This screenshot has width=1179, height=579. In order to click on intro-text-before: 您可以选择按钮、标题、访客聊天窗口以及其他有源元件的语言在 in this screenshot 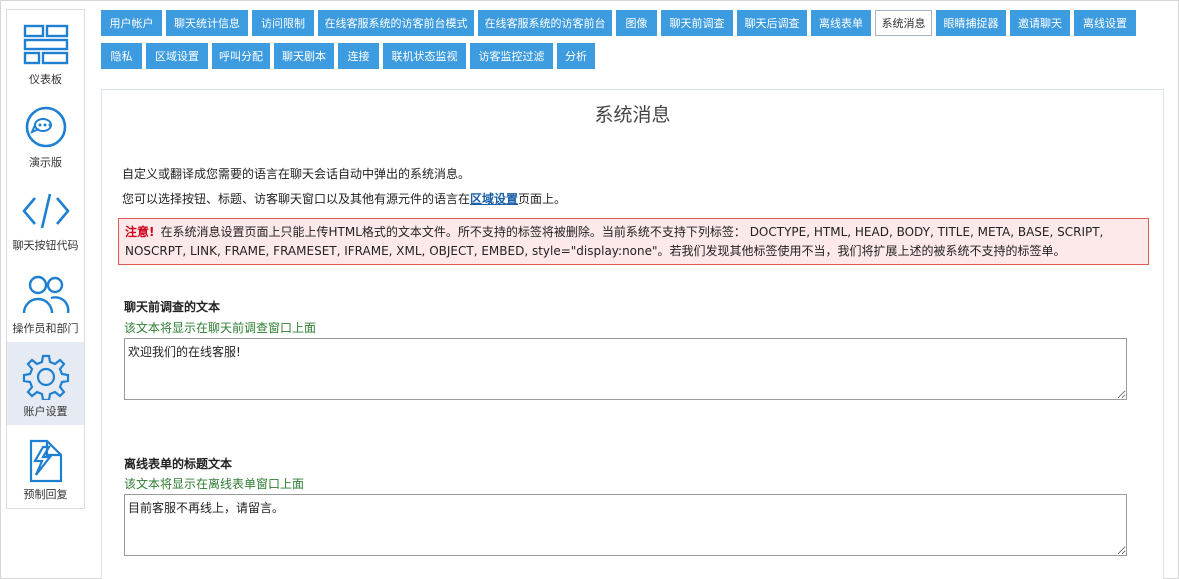, I will do `click(296, 199)`.